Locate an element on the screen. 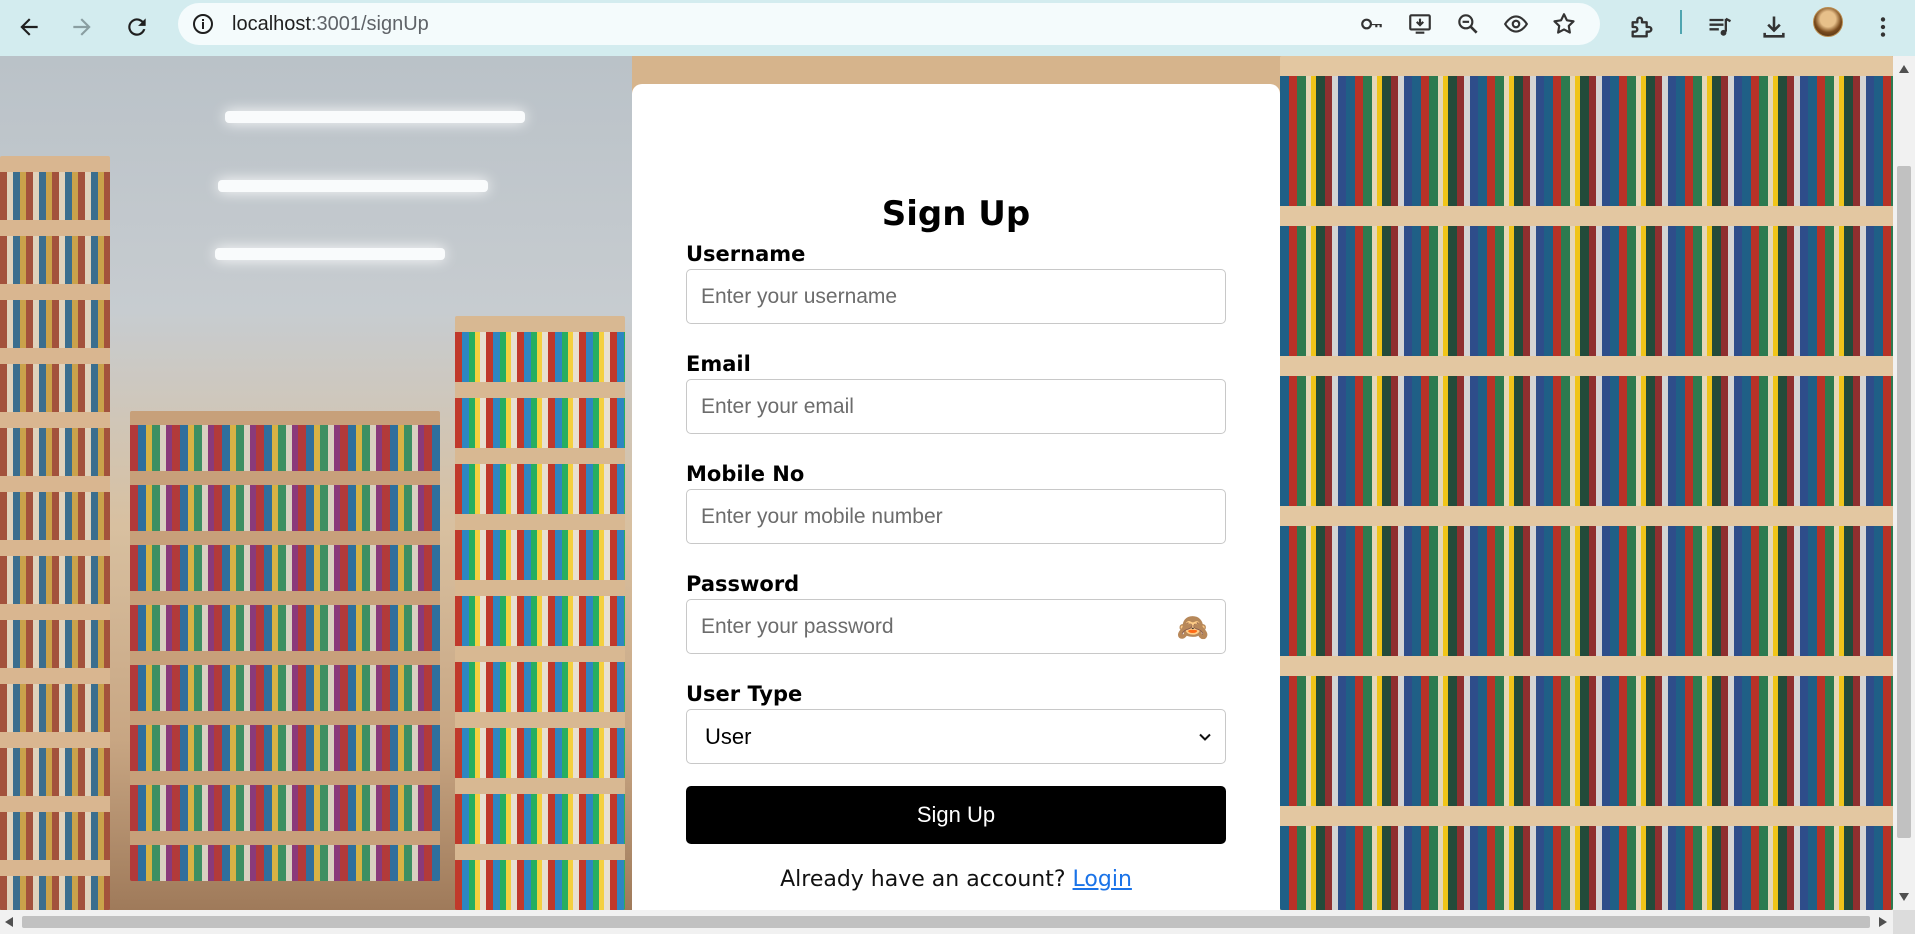 This screenshot has height=934, width=1915. password-input is located at coordinates (956, 626).